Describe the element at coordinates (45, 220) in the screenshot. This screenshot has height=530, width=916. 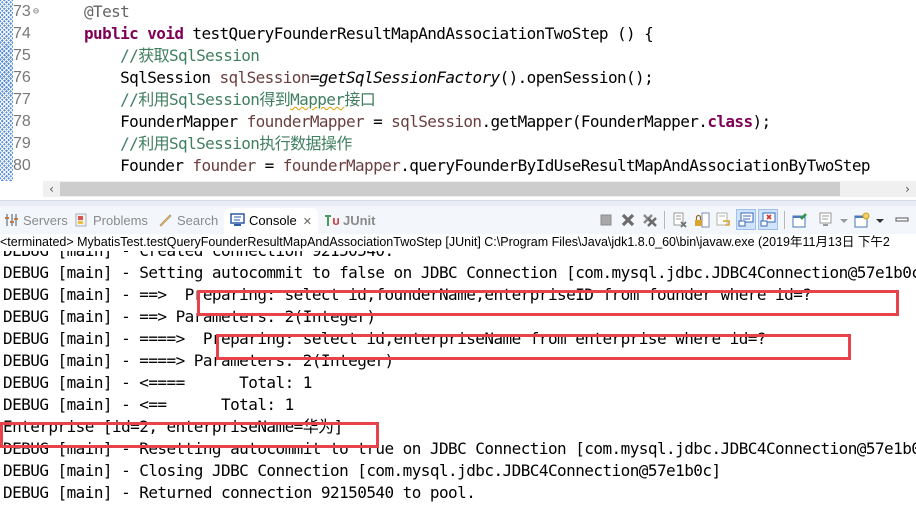
I see `tab-label: Servers` at that location.